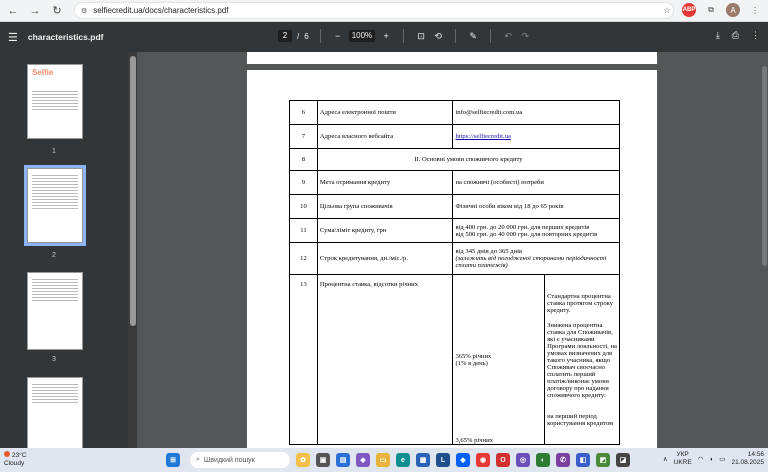 This screenshot has width=768, height=472. Describe the element at coordinates (468, 159) in the screenshot. I see `section-heading: ІІ. Основні умови споживчого кредиту` at that location.